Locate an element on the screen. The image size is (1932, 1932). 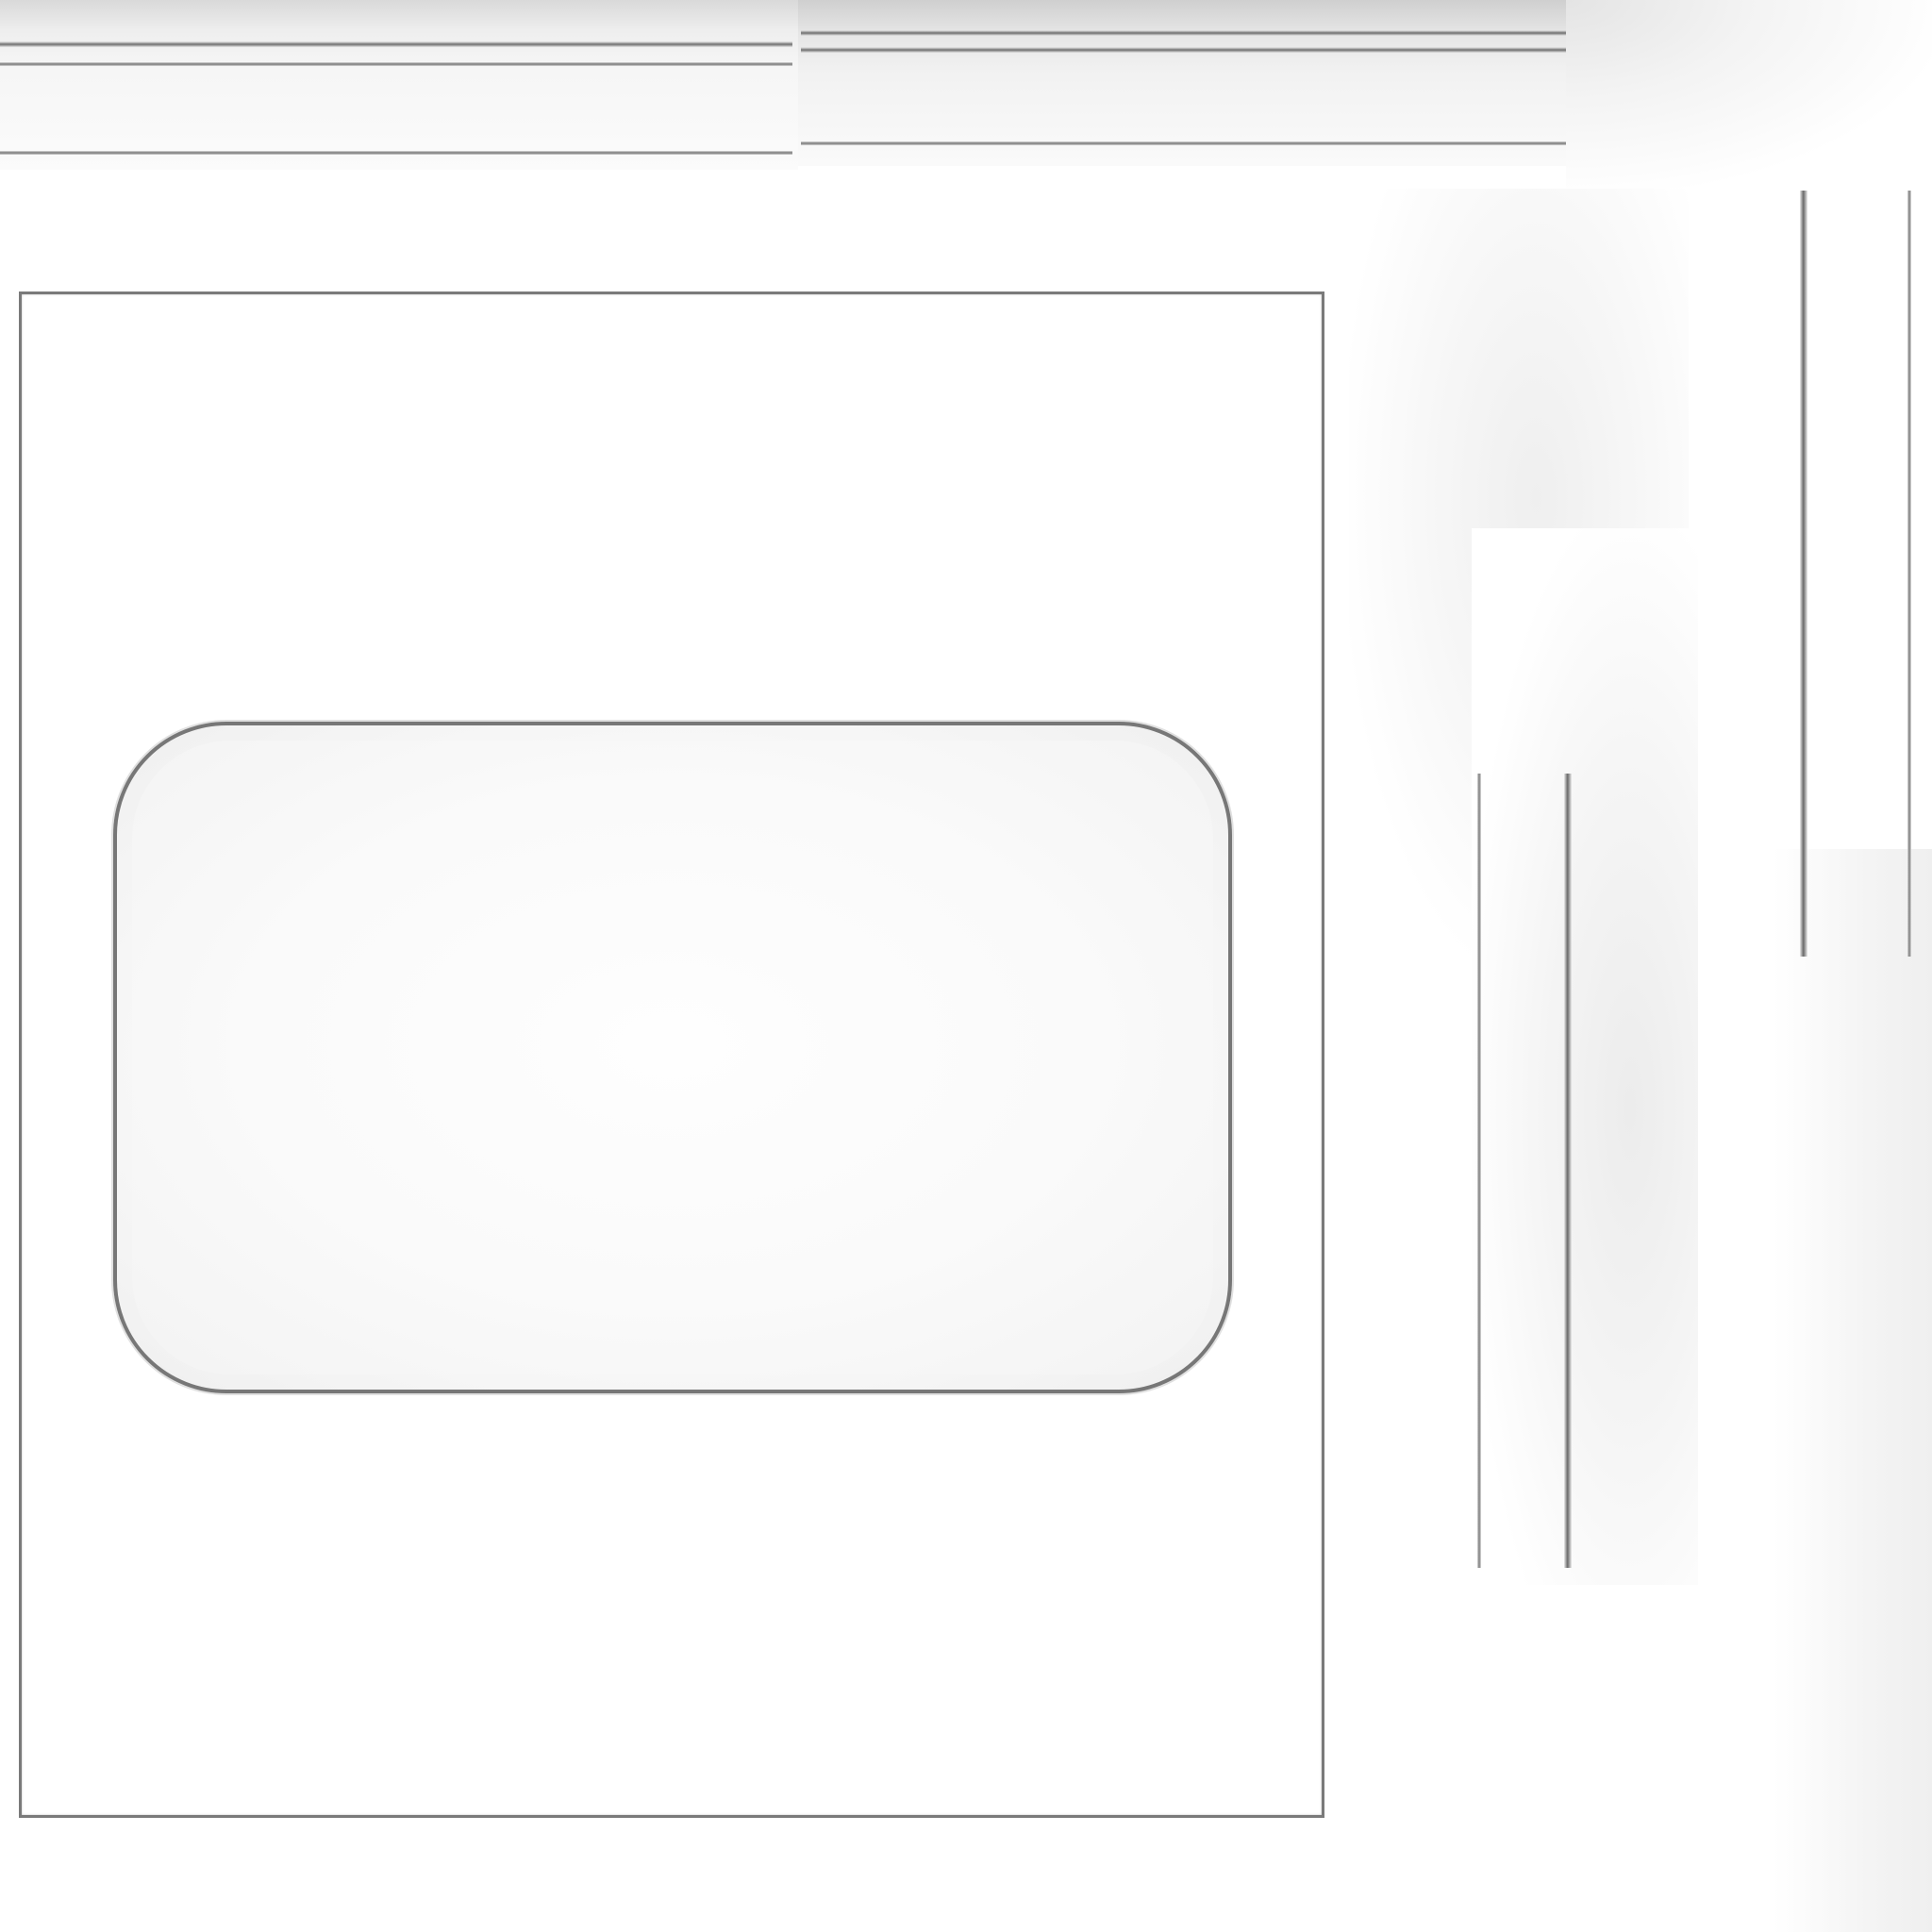
right-edge-shading is located at coordinates (1853, 1390).